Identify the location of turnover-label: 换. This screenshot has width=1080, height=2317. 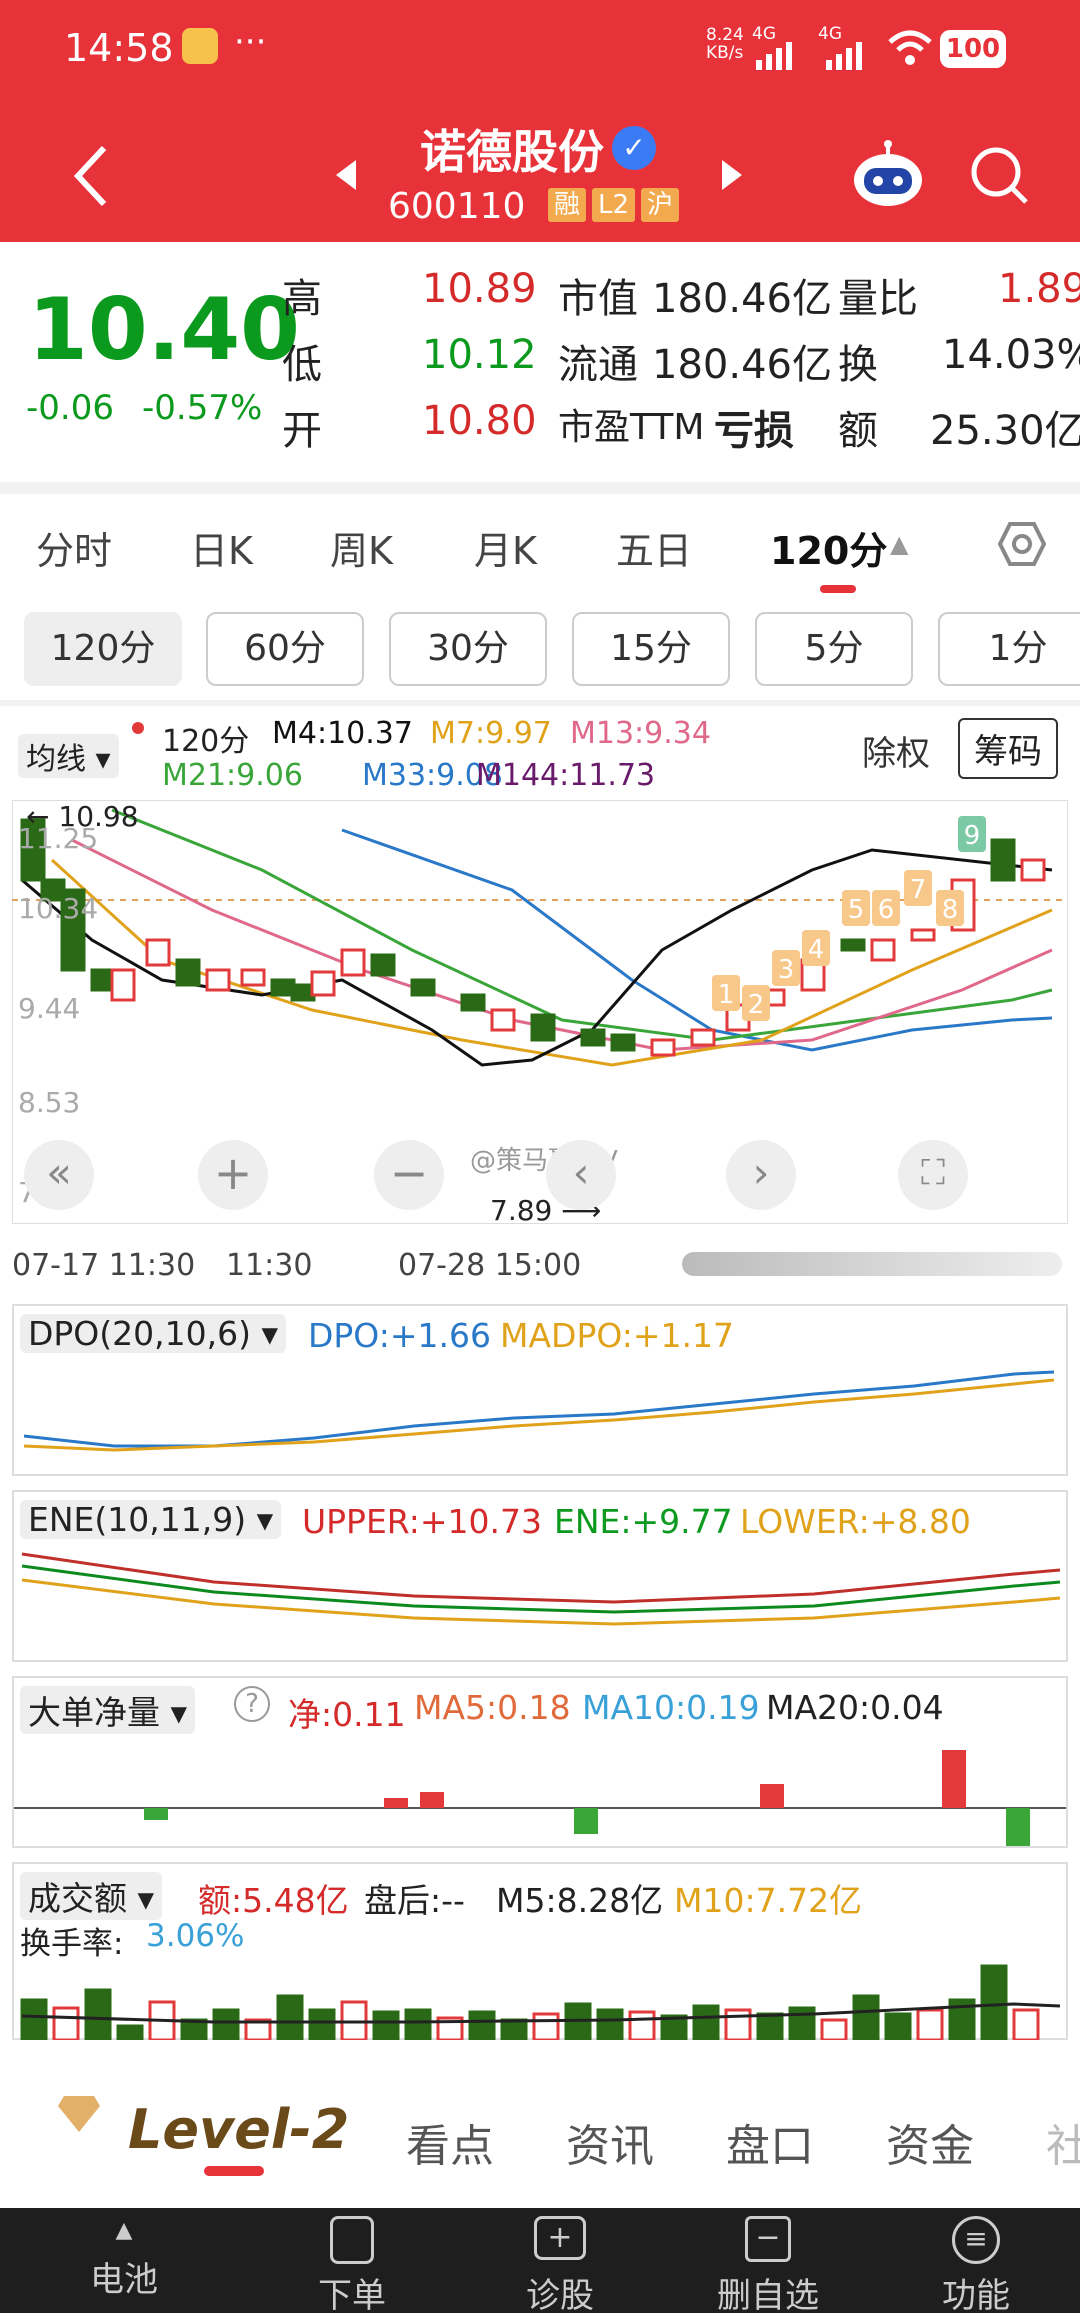
(858, 365).